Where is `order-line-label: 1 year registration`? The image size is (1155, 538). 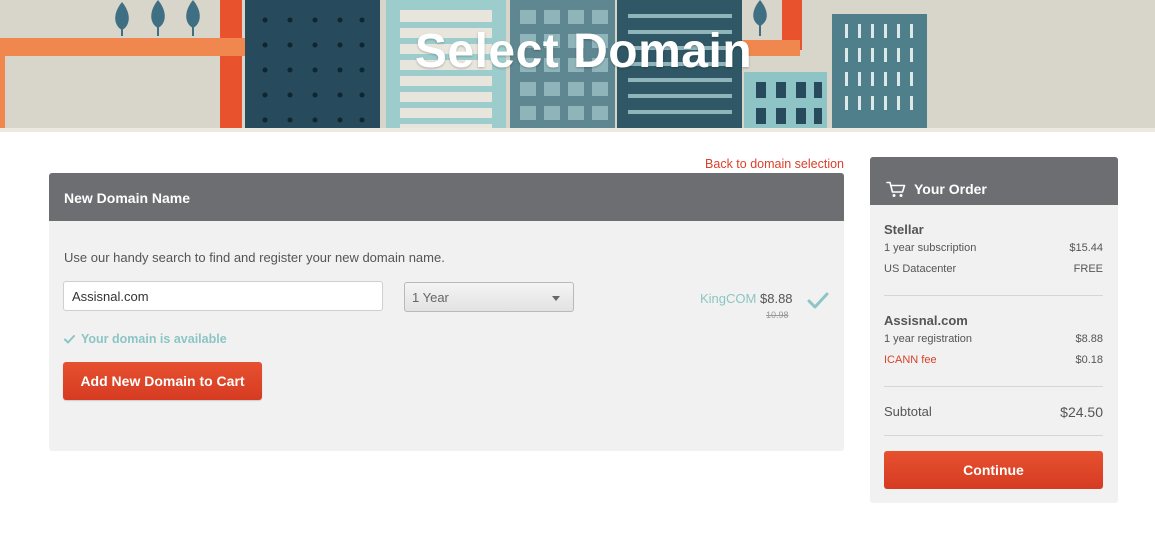 order-line-label: 1 year registration is located at coordinates (928, 339).